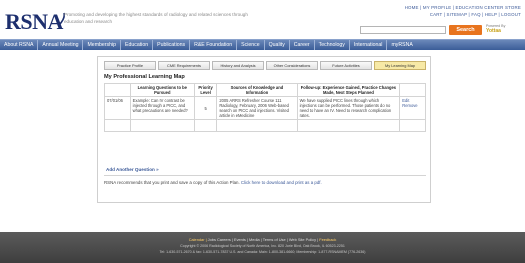 The width and height of the screenshot is (525, 263). Describe the element at coordinates (238, 65) in the screenshot. I see `tab-history-analysis: History and Analysis` at that location.